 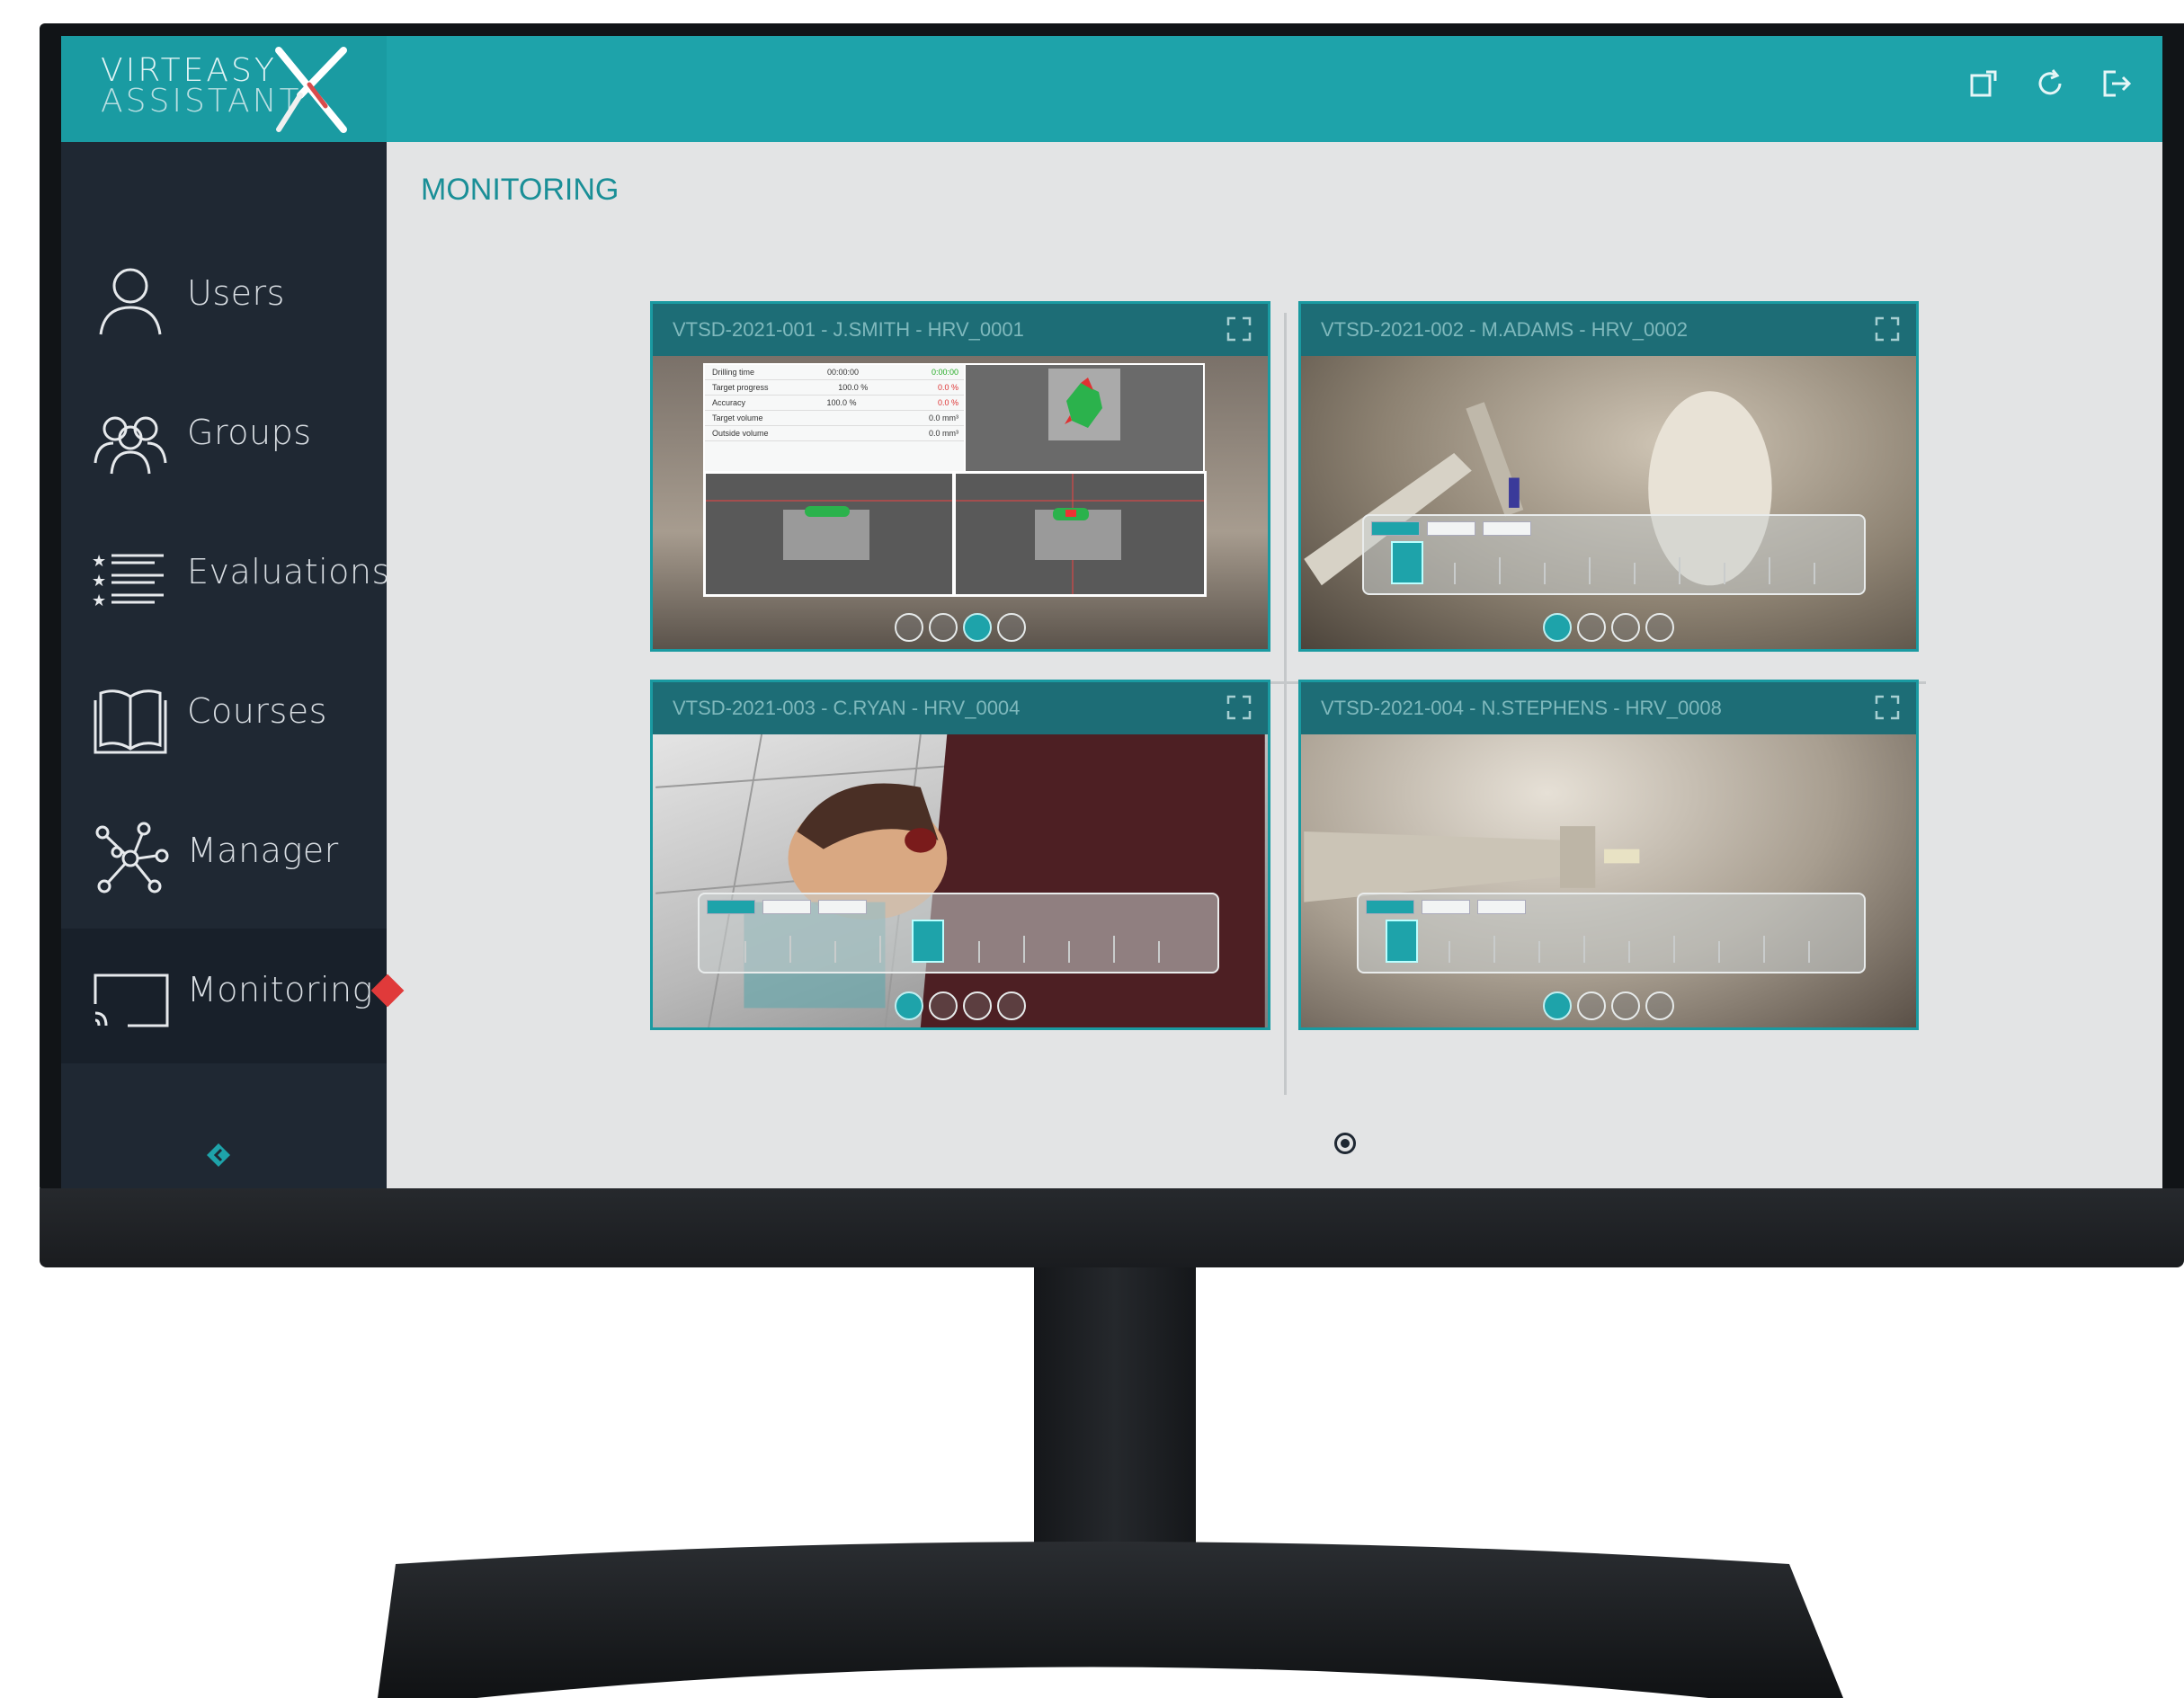 I want to click on panel-header: VTSD-2021-003 - C.RYAN - HRV_0004, so click(x=960, y=708).